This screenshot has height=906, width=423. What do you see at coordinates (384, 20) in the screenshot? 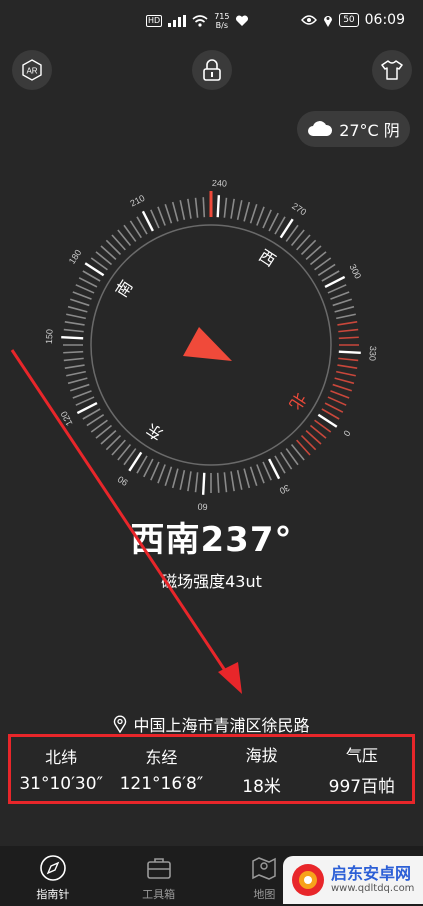
I see `clock: 06:09` at bounding box center [384, 20].